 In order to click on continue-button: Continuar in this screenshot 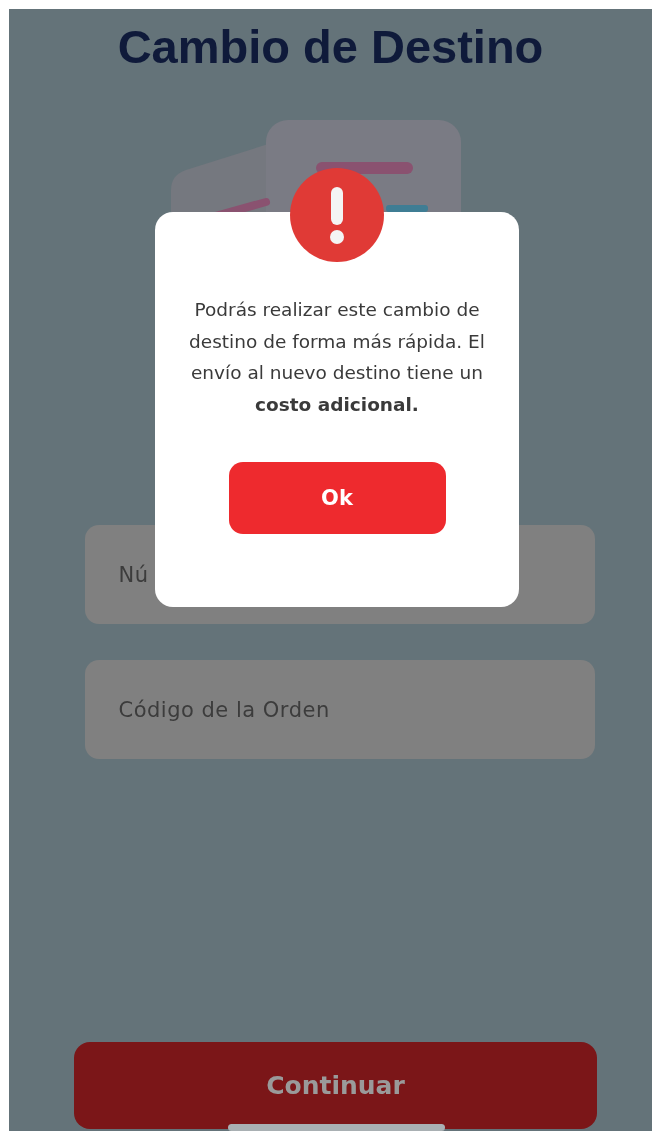, I will do `click(335, 1085)`.